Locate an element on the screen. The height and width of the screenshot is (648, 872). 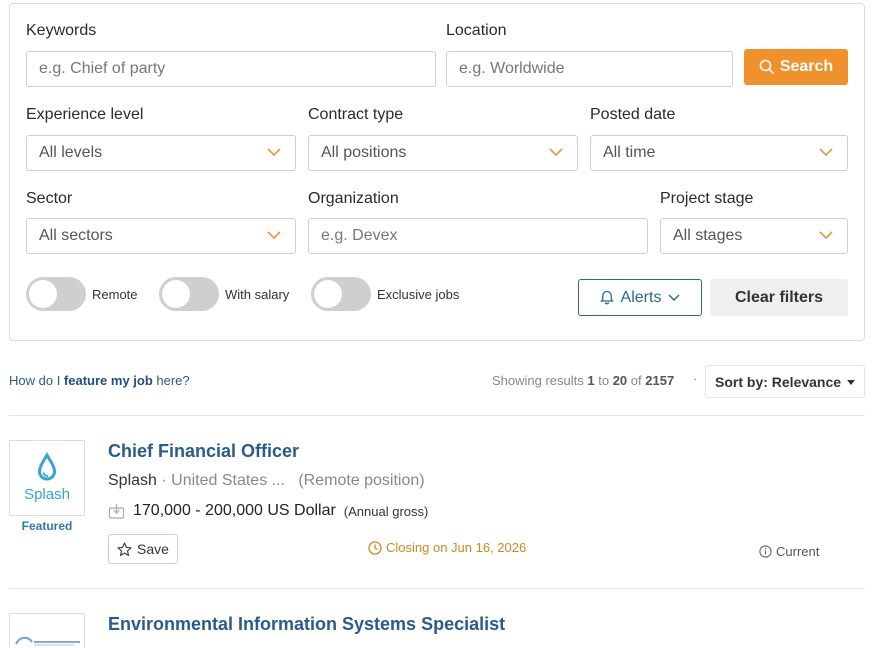
bell-icon is located at coordinates (606, 297).